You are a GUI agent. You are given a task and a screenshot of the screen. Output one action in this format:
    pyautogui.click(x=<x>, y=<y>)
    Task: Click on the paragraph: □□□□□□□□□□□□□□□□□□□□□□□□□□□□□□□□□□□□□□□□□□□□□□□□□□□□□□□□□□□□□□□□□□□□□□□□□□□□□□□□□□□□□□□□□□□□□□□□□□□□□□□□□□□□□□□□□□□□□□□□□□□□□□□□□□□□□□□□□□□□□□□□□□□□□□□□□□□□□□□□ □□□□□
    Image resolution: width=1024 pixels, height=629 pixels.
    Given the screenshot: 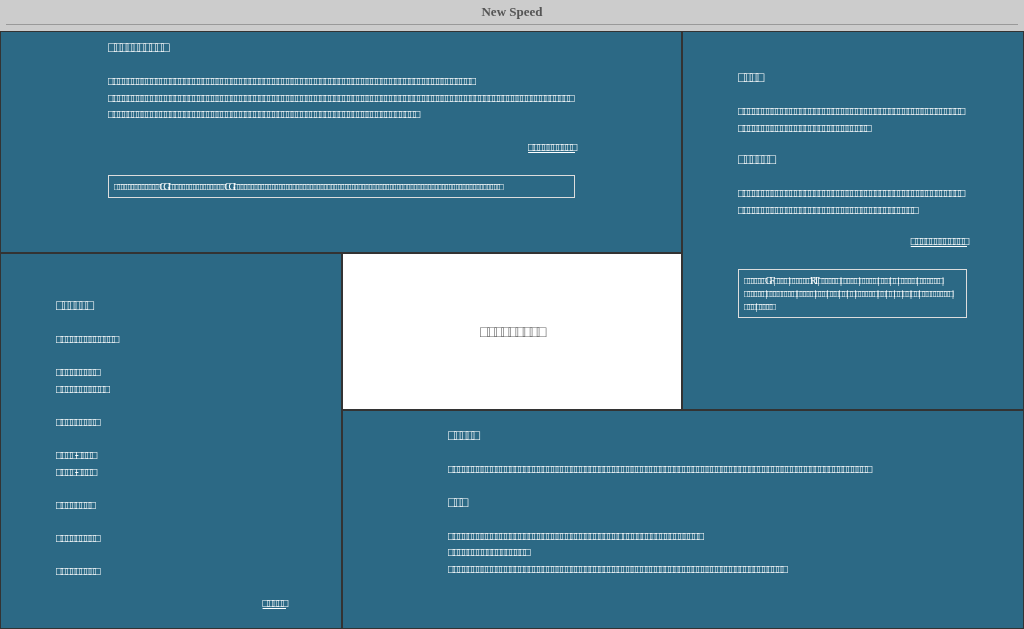 What is the action you would take?
    pyautogui.click(x=341, y=106)
    